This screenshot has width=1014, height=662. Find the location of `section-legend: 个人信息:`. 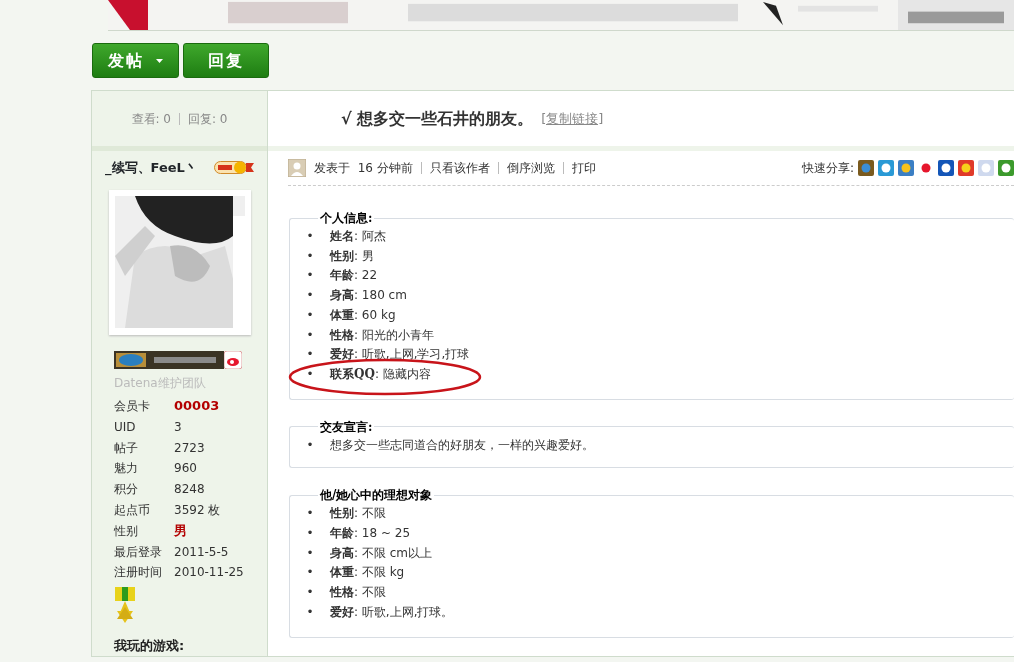

section-legend: 个人信息: is located at coordinates (346, 218).